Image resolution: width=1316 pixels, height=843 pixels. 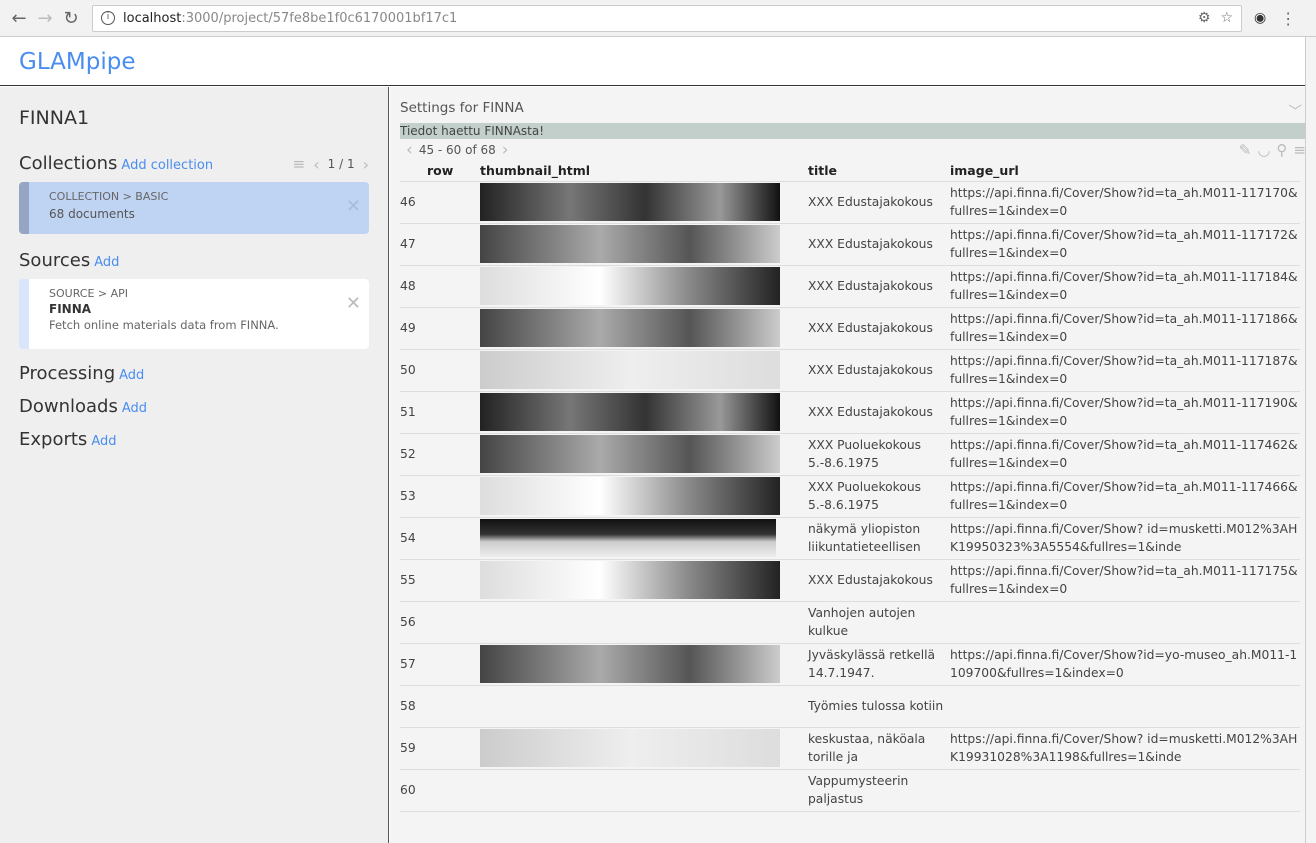 I want to click on info-icon: i, so click(x=108, y=18).